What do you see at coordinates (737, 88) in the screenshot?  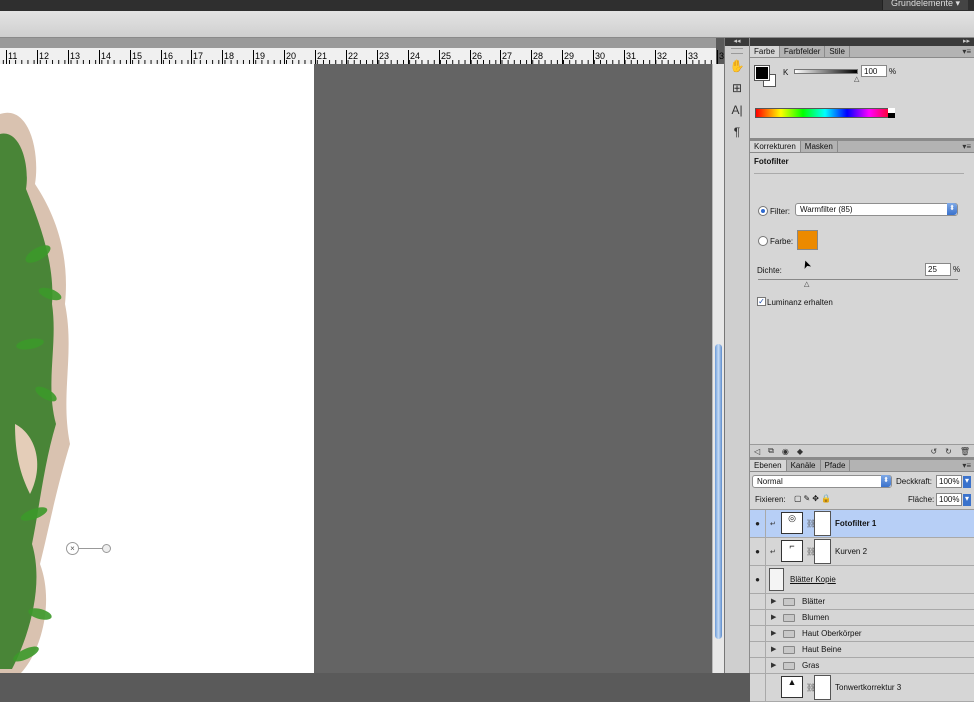 I see `clone-source-icon: ⊞` at bounding box center [737, 88].